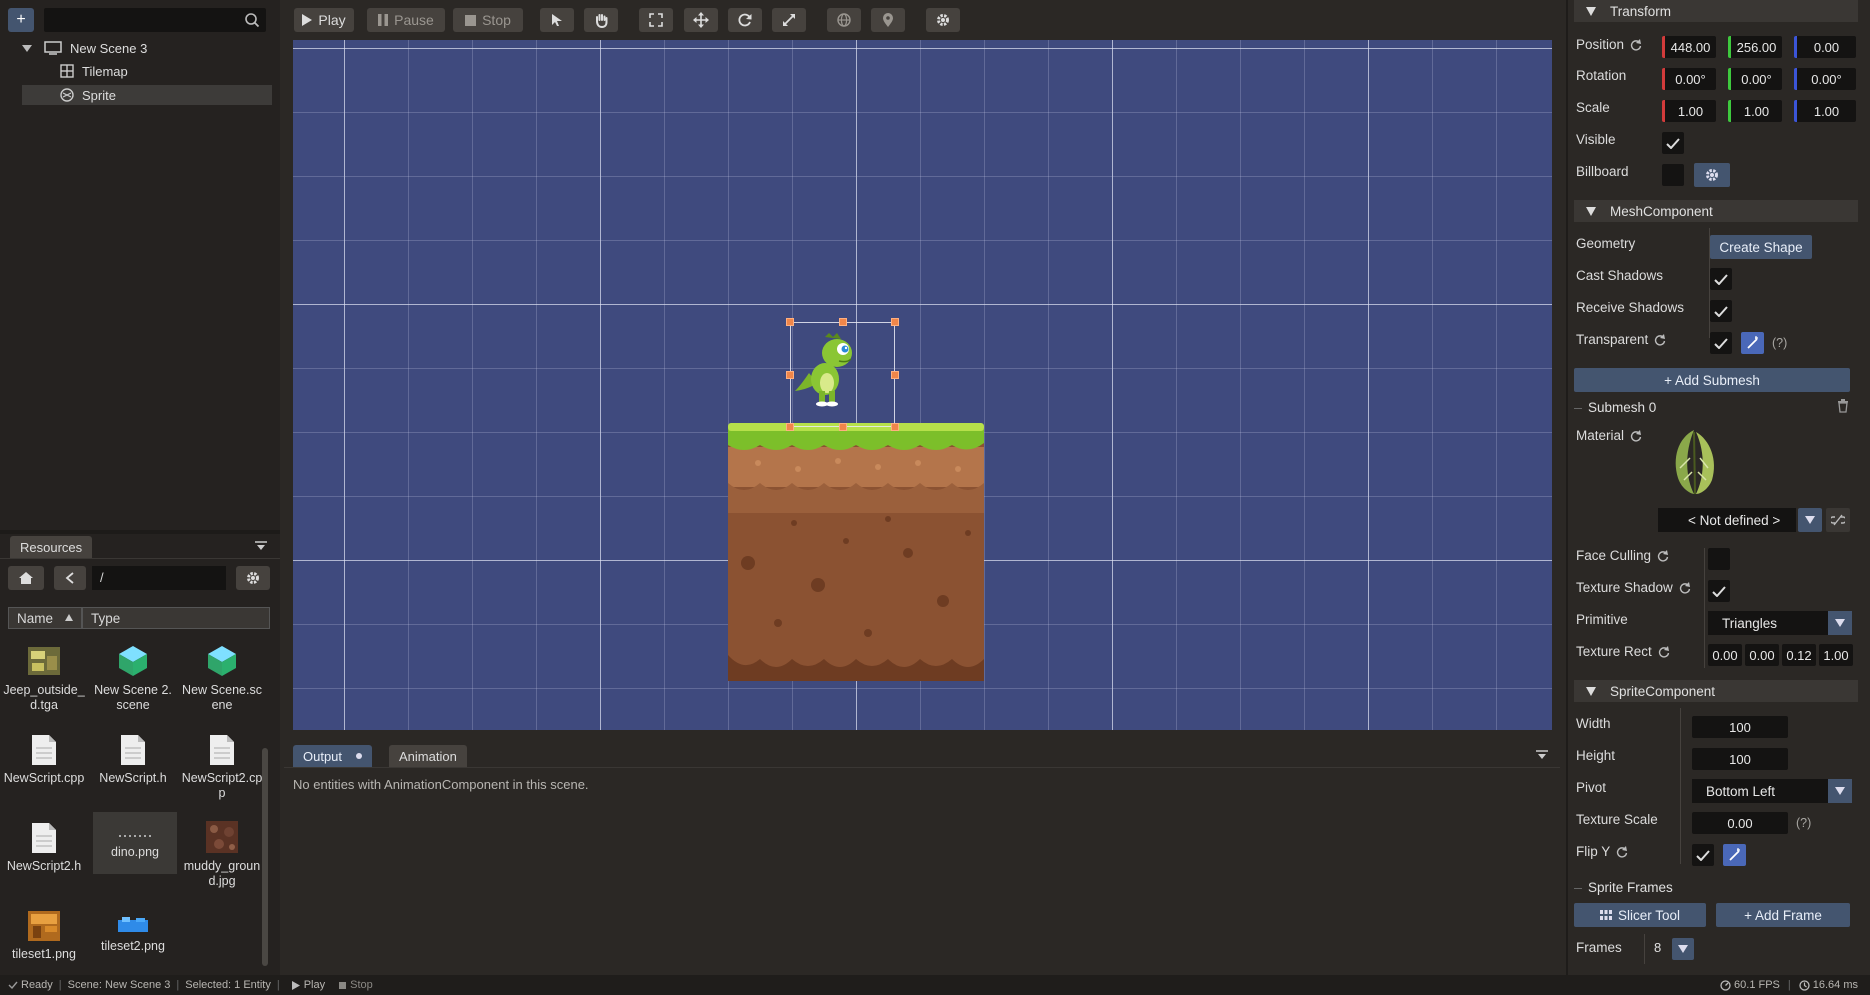  What do you see at coordinates (488, 20) in the screenshot?
I see `stop-button: Stop` at bounding box center [488, 20].